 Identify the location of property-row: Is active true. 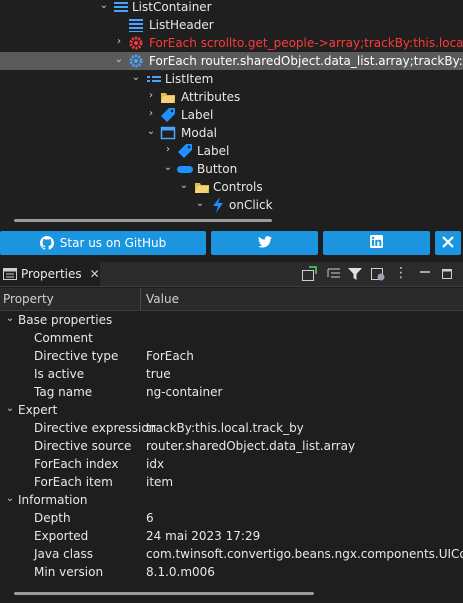
(231, 374).